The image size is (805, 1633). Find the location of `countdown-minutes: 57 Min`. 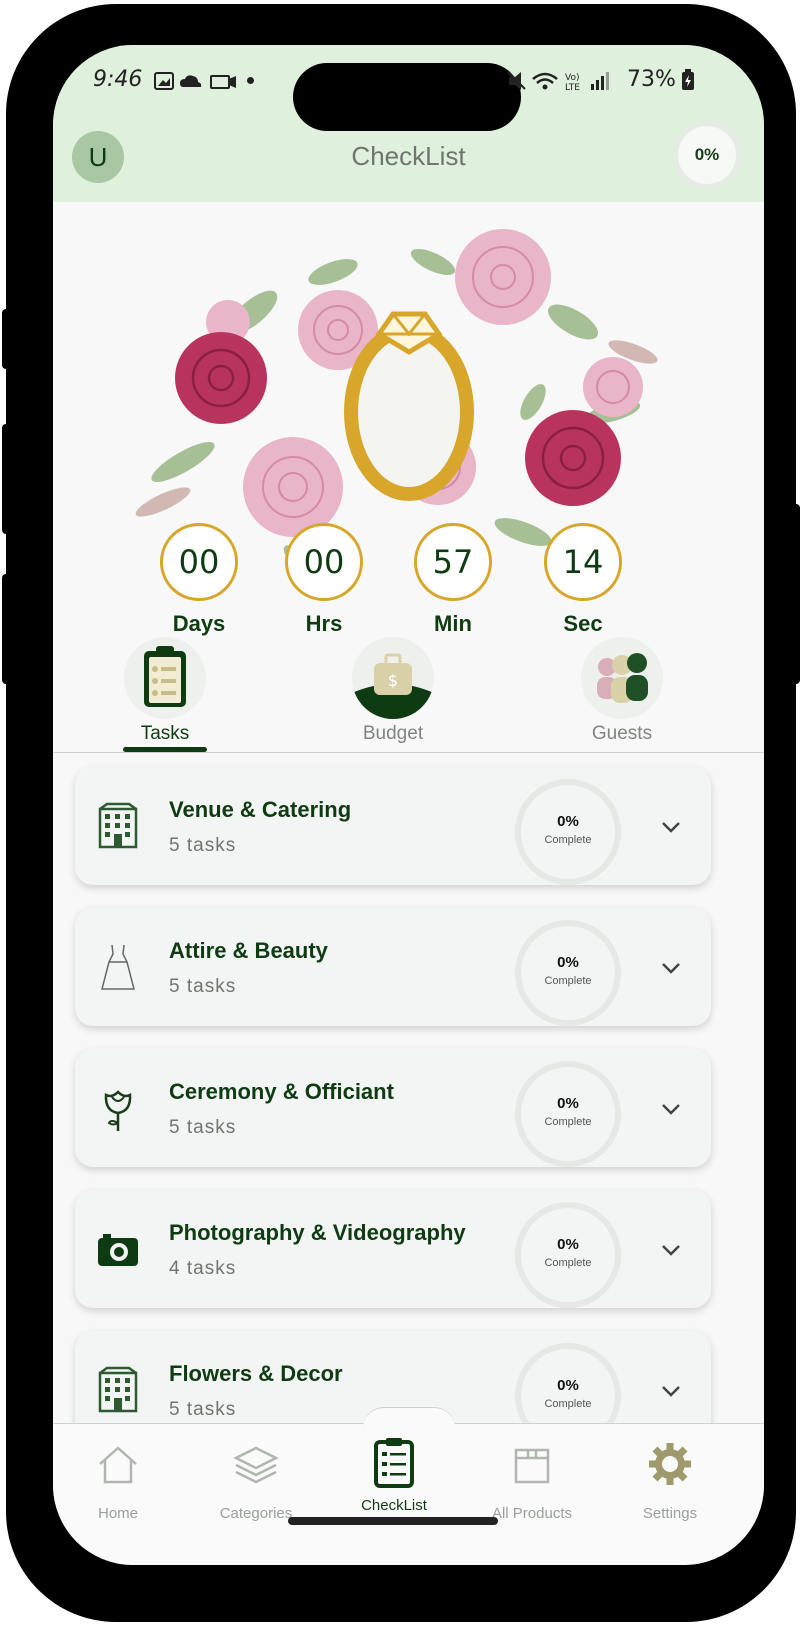

countdown-minutes: 57 Min is located at coordinates (453, 580).